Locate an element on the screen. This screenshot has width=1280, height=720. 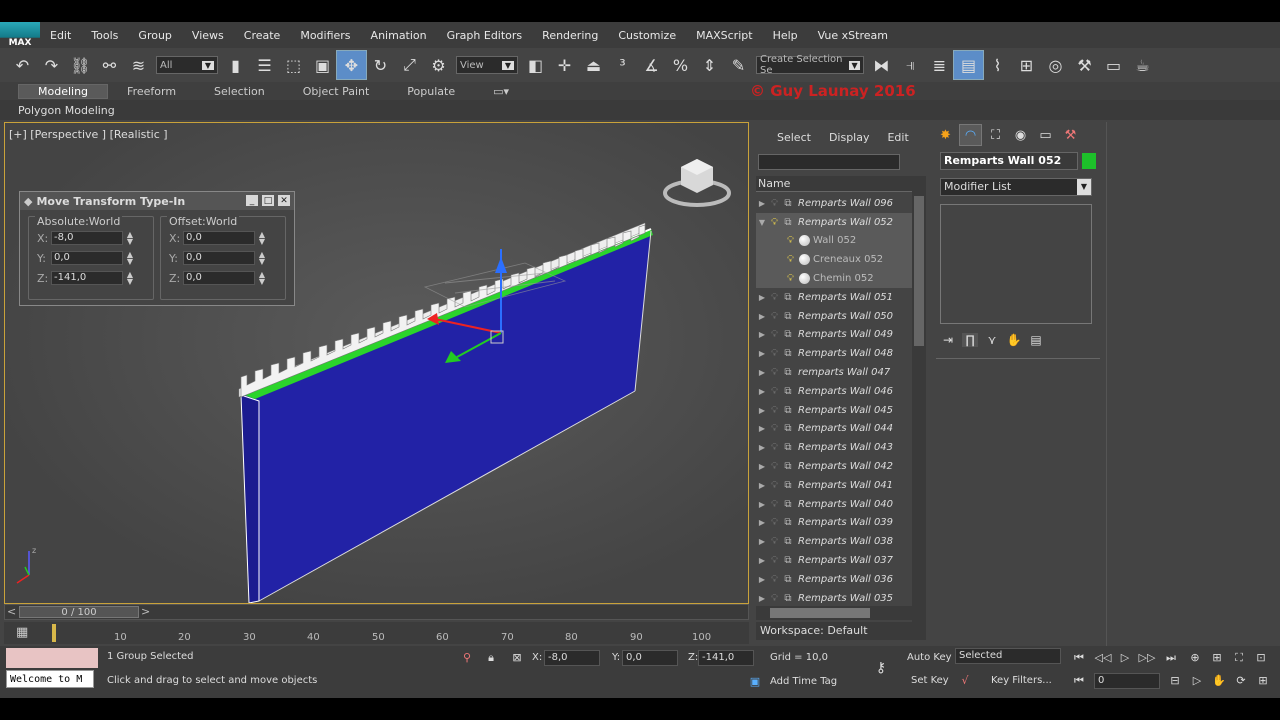
explorer-tab-edit: Edit is located at coordinates (897, 137).